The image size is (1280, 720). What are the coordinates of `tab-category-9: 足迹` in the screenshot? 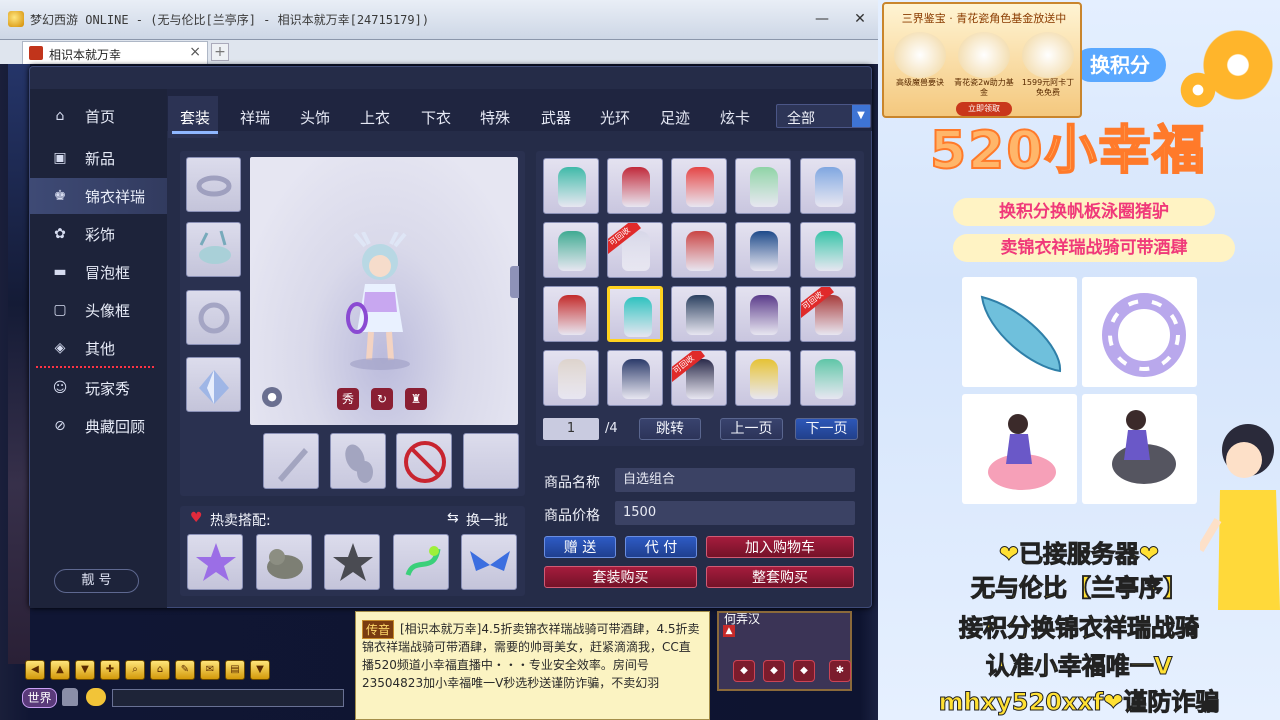 It's located at (675, 117).